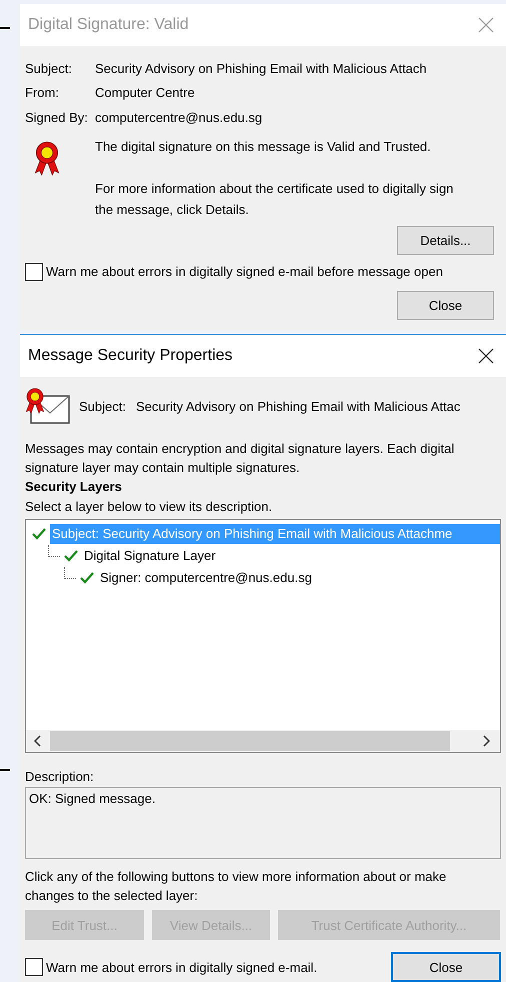 The image size is (506, 982). What do you see at coordinates (178, 117) in the screenshot?
I see `field-value: computercentre@nus.edu.sg` at bounding box center [178, 117].